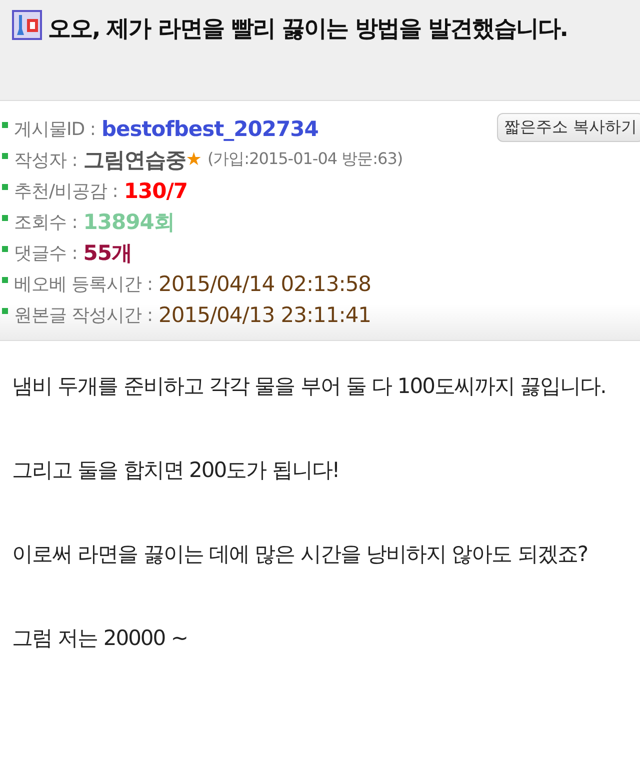 The width and height of the screenshot is (640, 781). Describe the element at coordinates (300, 554) in the screenshot. I see `body-paragraph: 이로써 라면을 끓이는 데에 많은 시간을 낭비하지 않아도 되겠죠?` at that location.